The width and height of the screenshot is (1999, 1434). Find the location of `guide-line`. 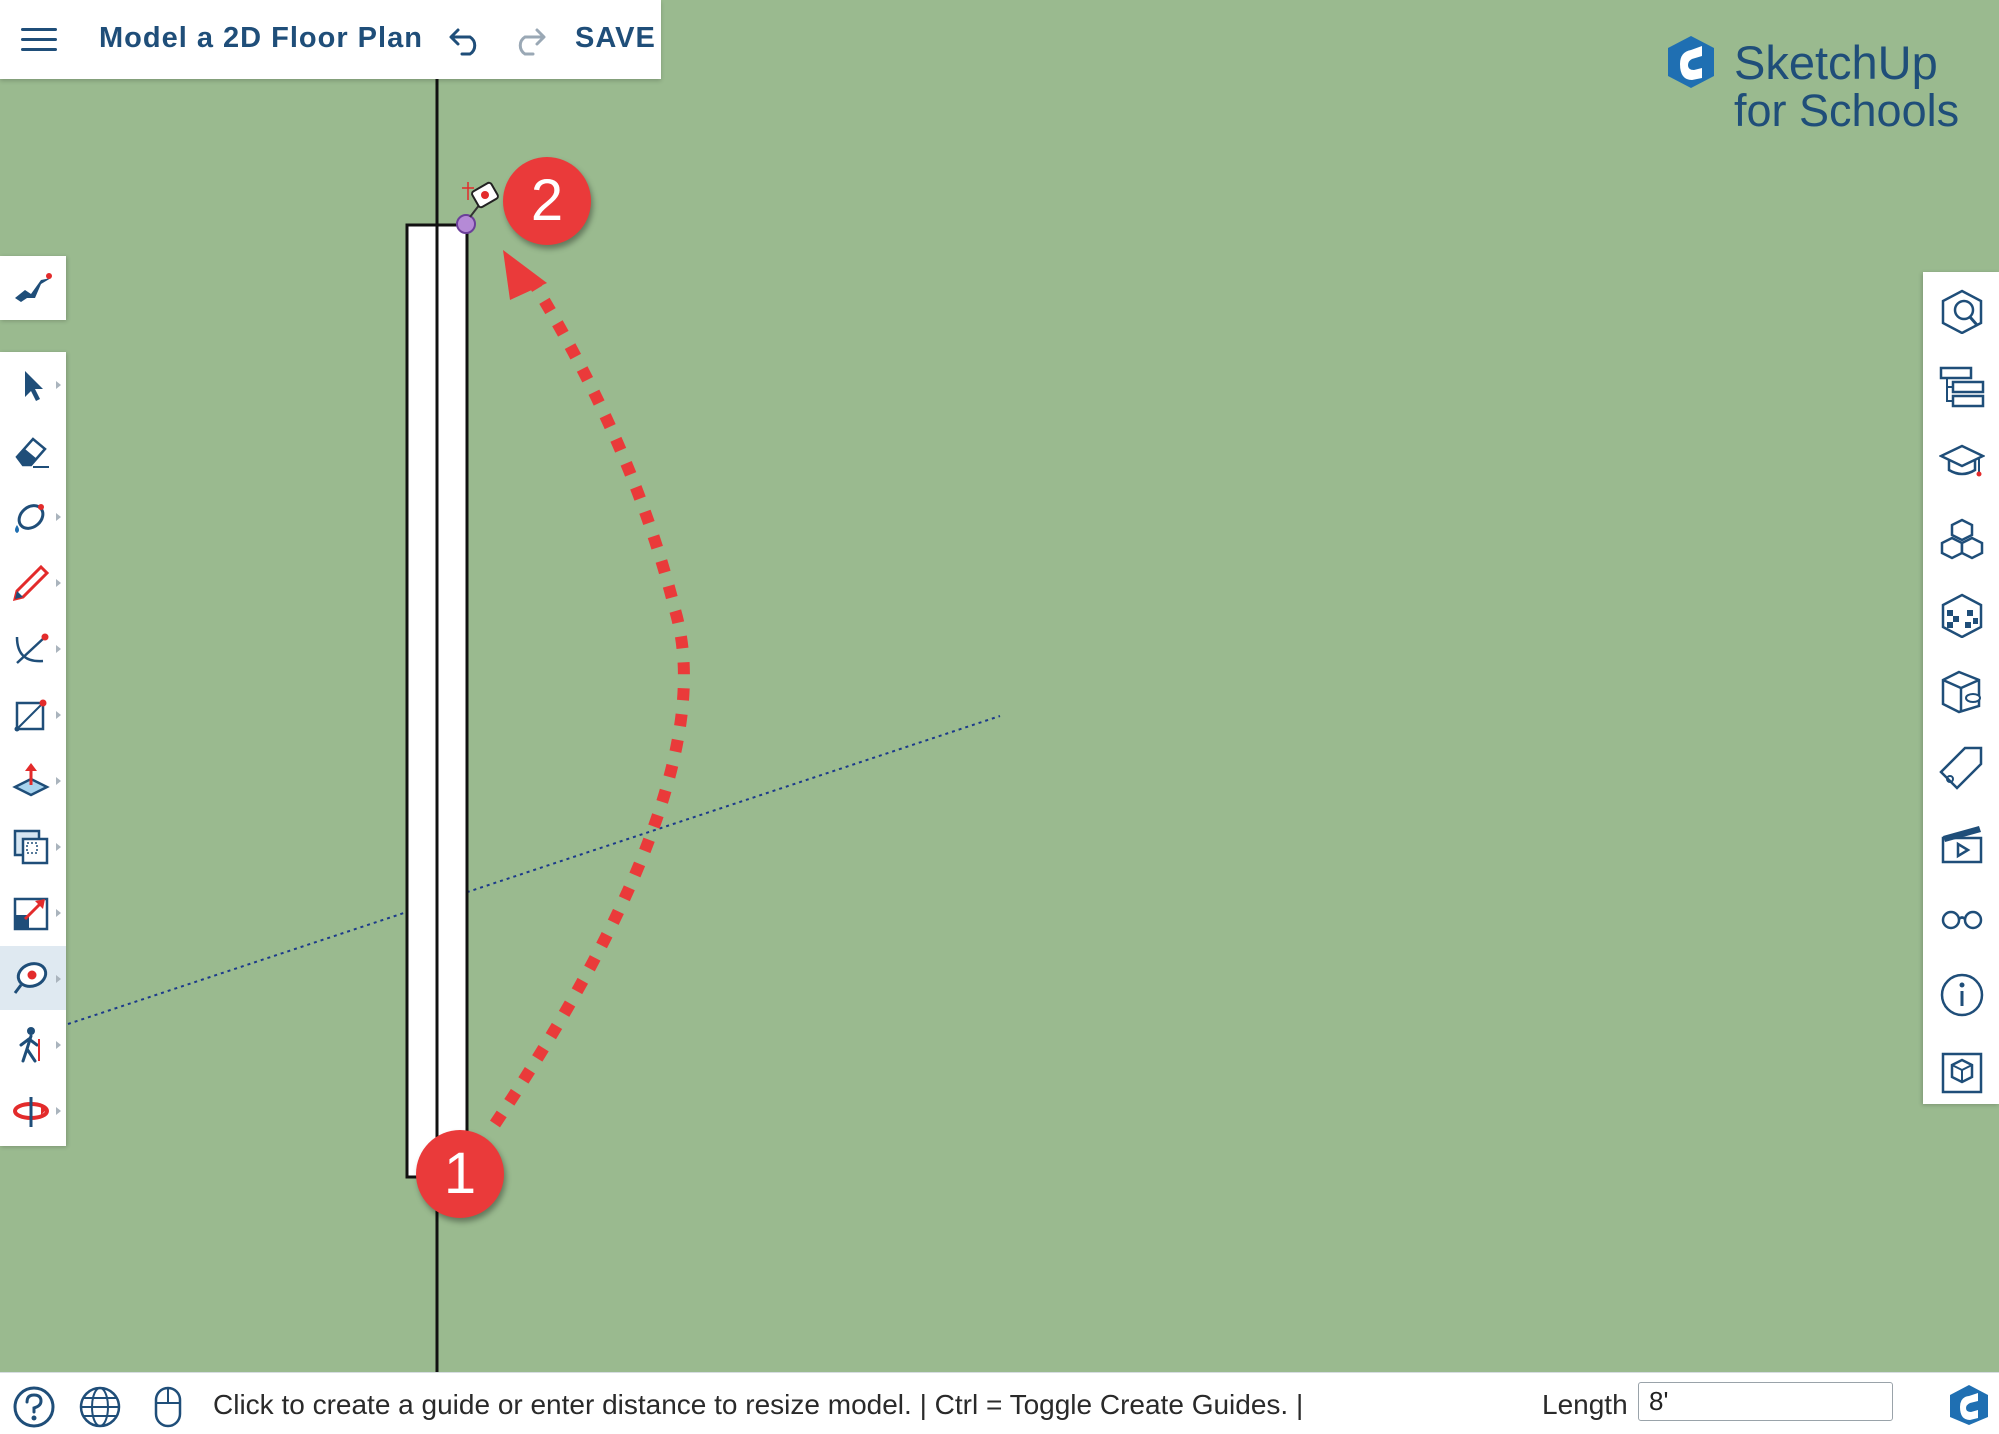

guide-line is located at coordinates (534, 870).